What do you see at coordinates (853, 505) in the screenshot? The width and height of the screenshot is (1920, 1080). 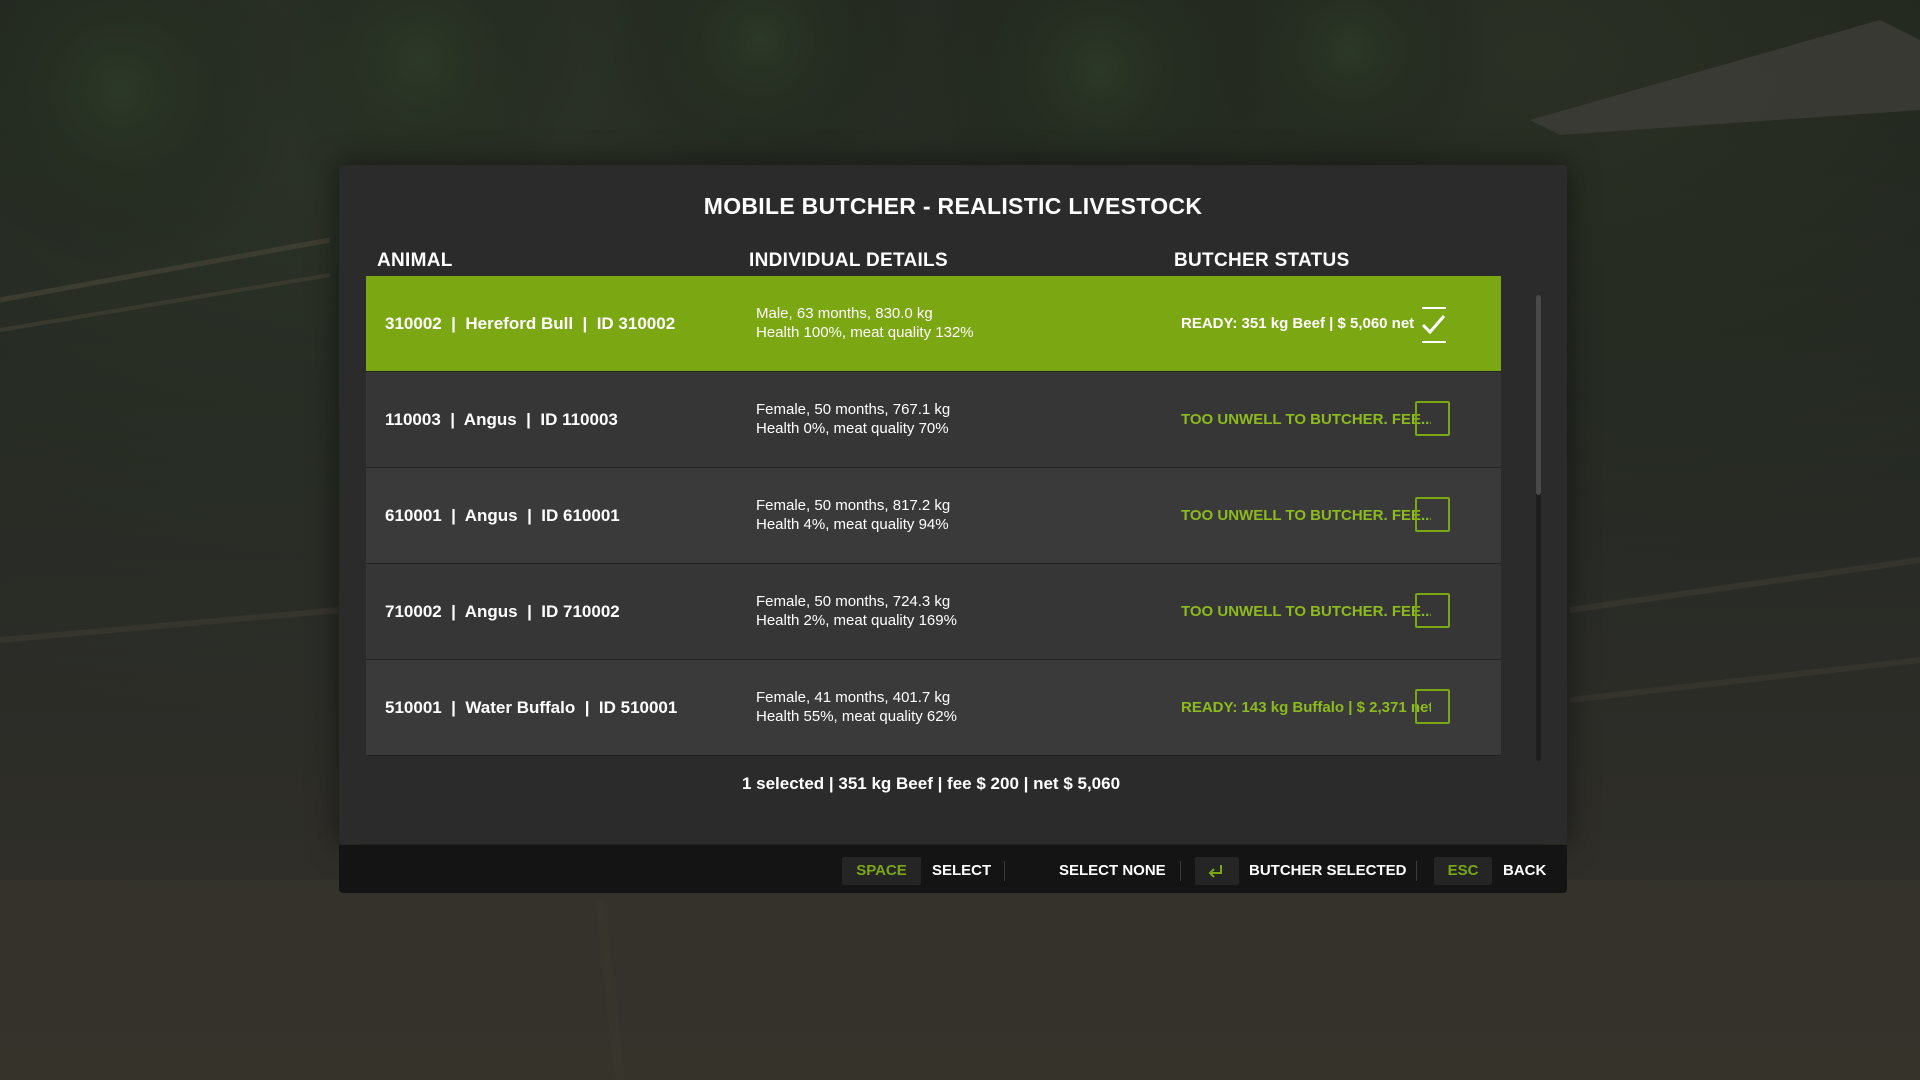 I see `details-line-1: Female, 50 months, 817.2 kg` at bounding box center [853, 505].